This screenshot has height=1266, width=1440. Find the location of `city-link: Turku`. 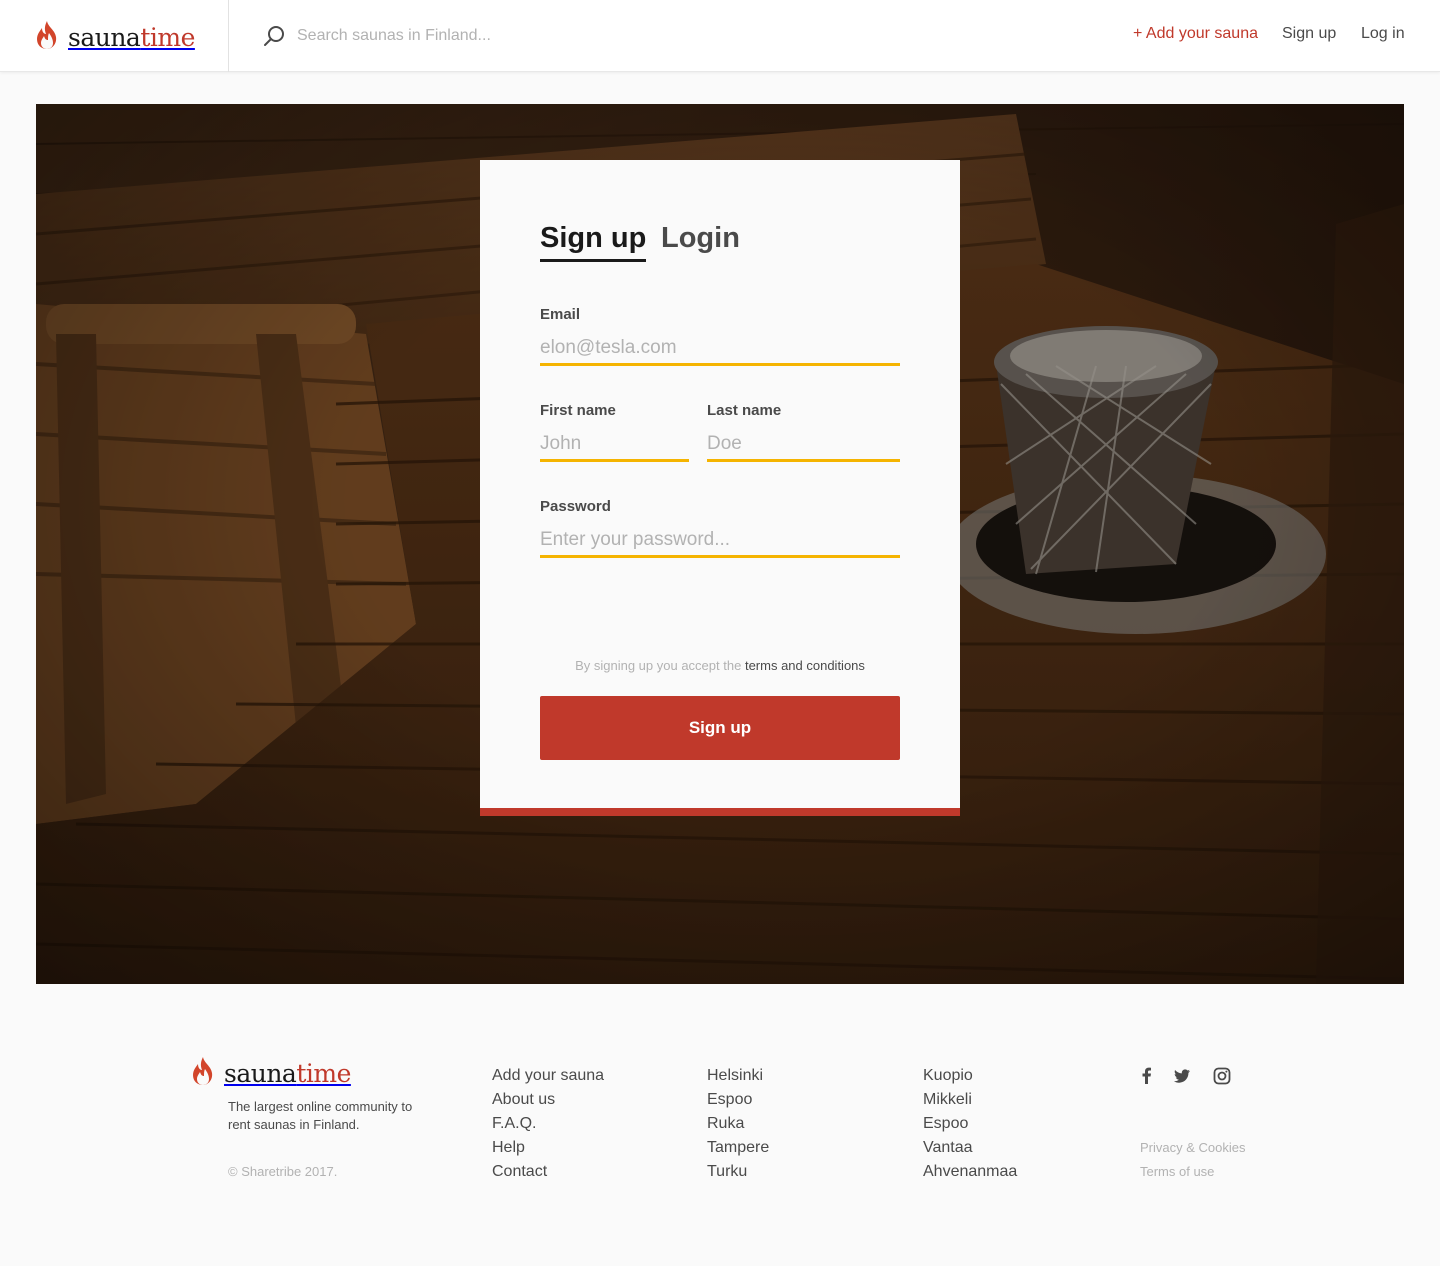

city-link: Turku is located at coordinates (727, 1171).